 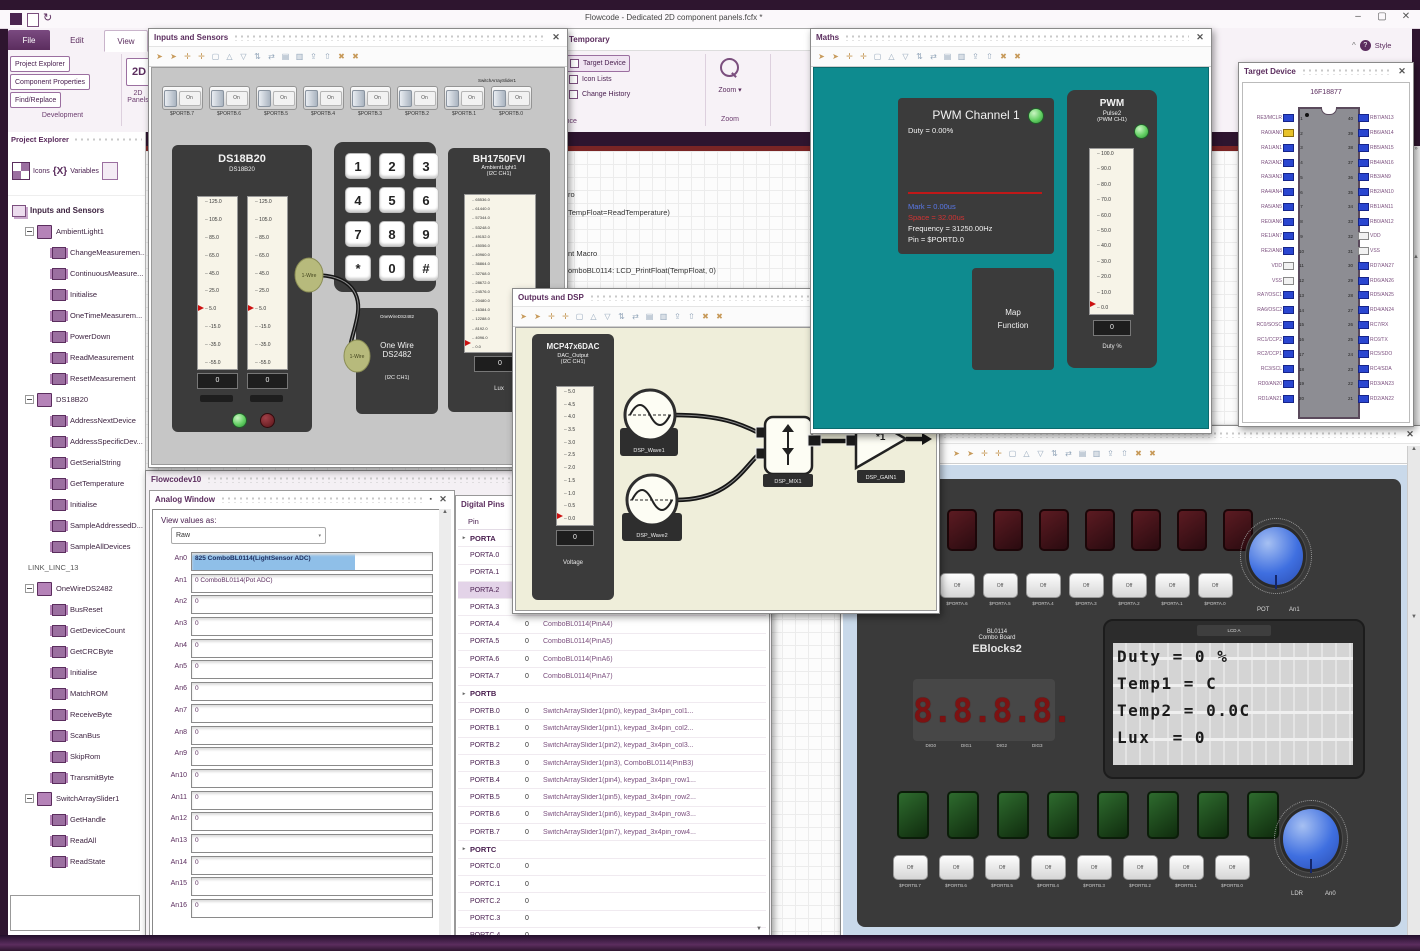 I want to click on right-pin-label: RB7/AN13, so click(x=1388, y=118).